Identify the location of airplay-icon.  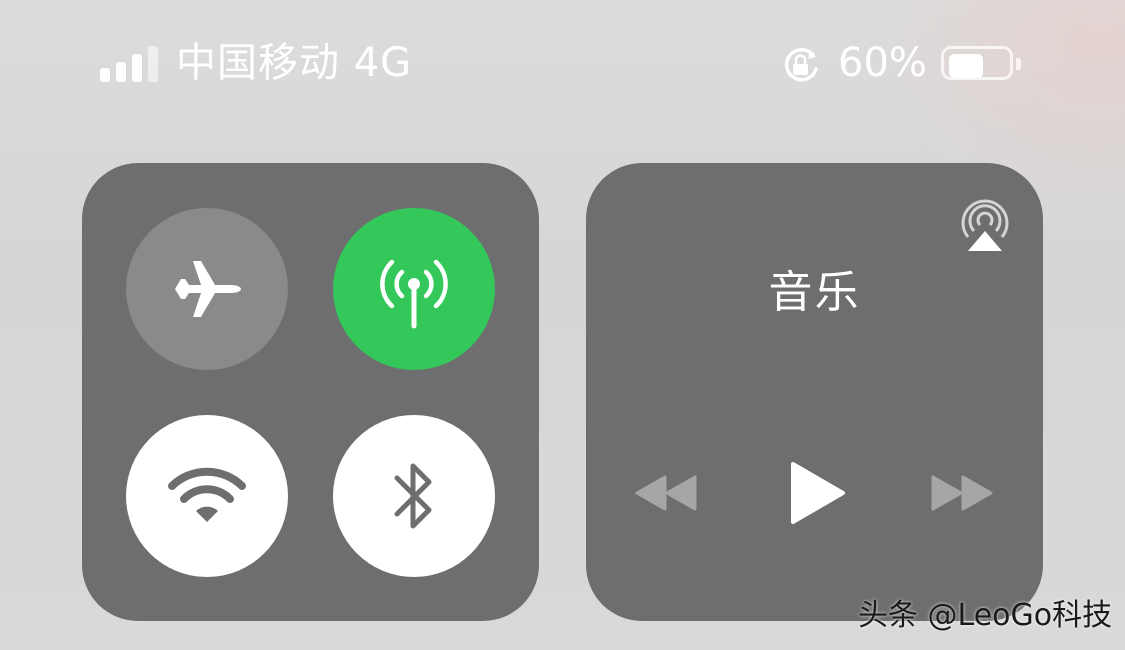
(985, 224).